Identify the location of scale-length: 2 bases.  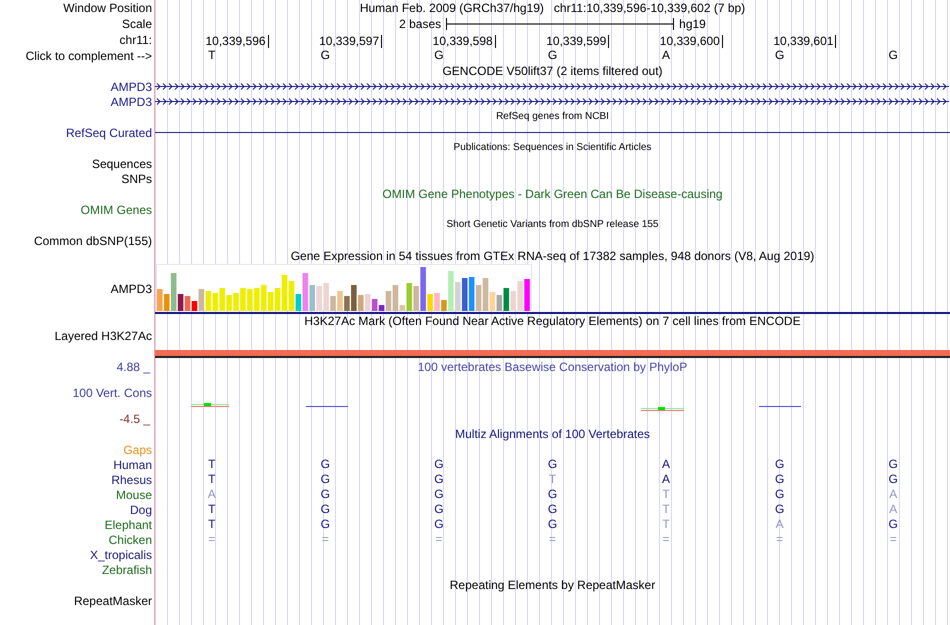
(420, 24).